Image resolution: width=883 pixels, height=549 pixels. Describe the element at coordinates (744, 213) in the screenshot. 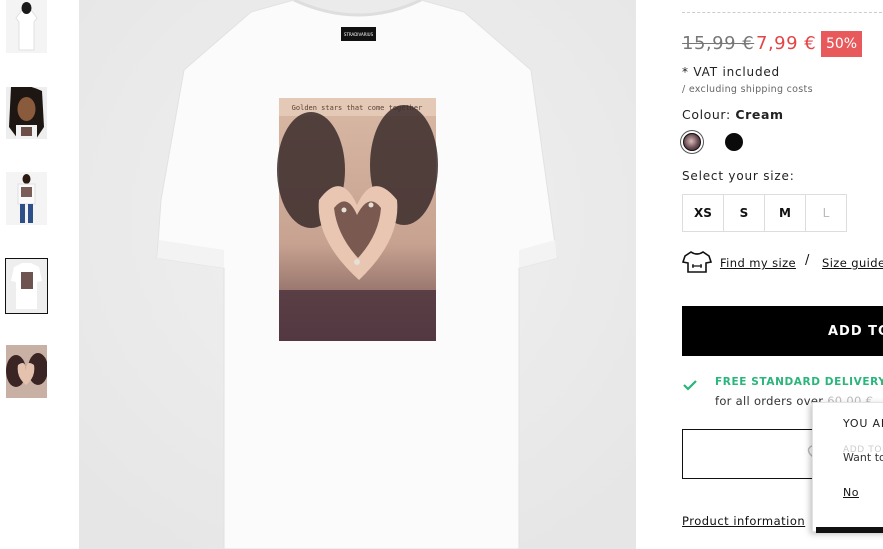

I see `size-s: S` at that location.